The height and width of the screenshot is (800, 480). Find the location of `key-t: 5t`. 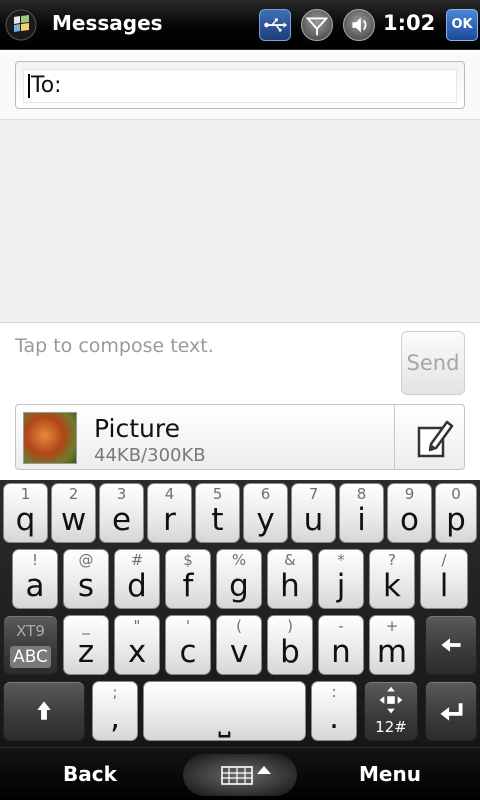

key-t: 5t is located at coordinates (217, 513).